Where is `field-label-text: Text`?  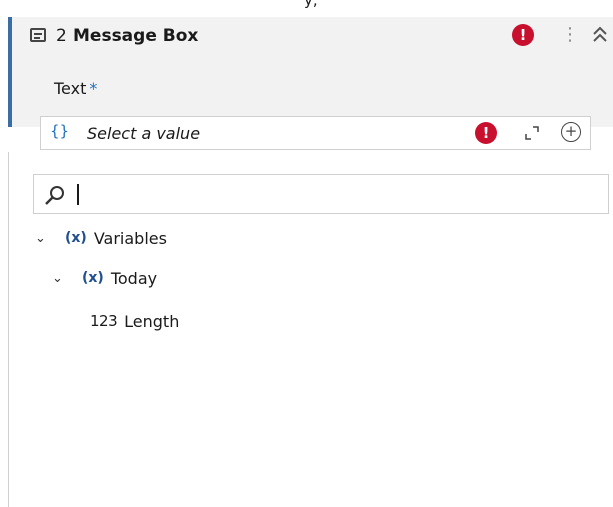 field-label-text: Text is located at coordinates (70, 88).